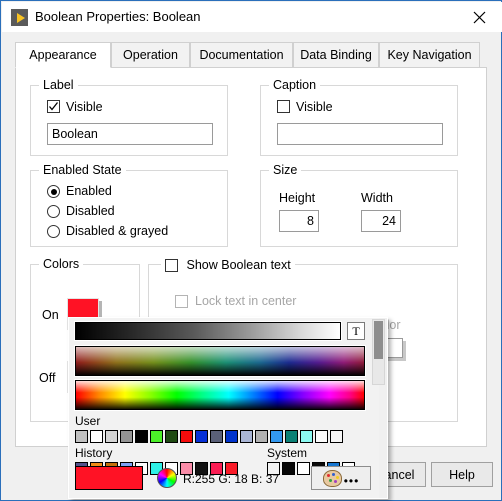 The height and width of the screenshot is (501, 502). I want to click on label-visible-label: Visible, so click(84, 107).